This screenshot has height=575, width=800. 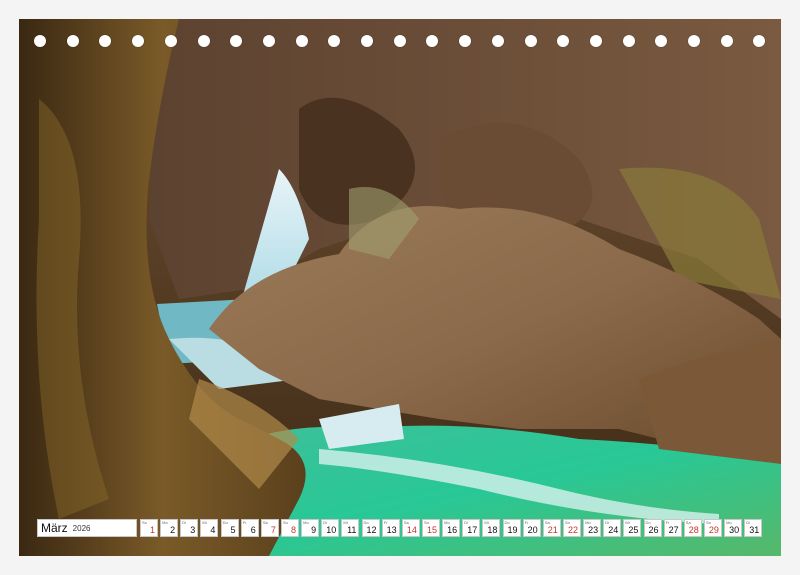 I want to click on day-cell: Sa 28, so click(x=692, y=528).